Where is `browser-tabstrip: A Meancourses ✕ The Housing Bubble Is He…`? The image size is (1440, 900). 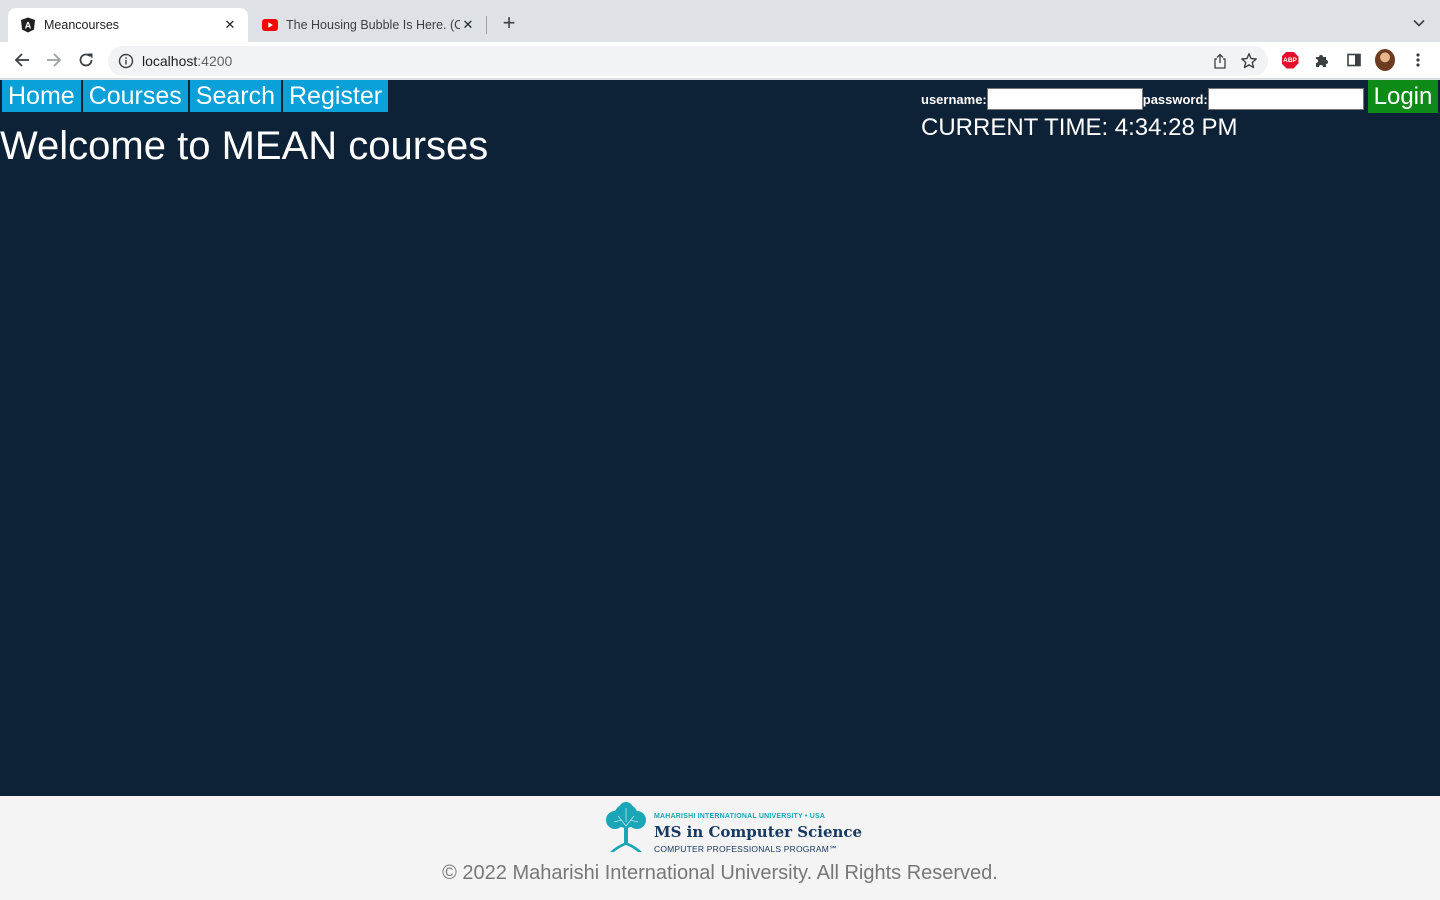 browser-tabstrip: A Meancourses ✕ The Housing Bubble Is He… is located at coordinates (720, 21).